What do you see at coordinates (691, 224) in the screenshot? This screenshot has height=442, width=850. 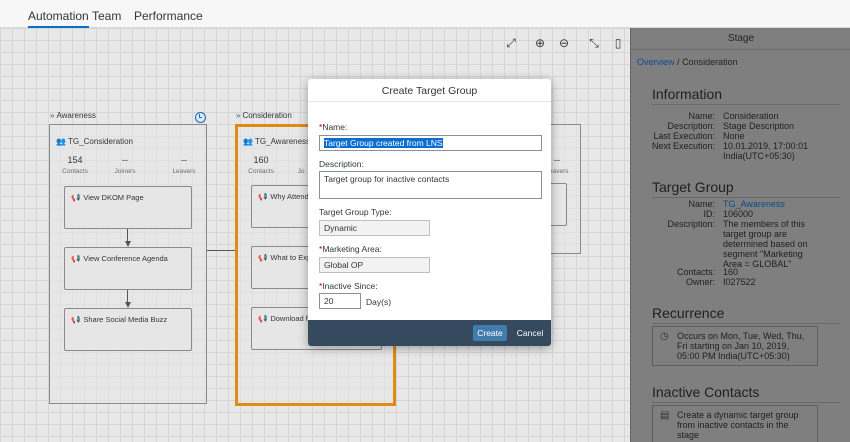 I see `tg-label: Description:` at bounding box center [691, 224].